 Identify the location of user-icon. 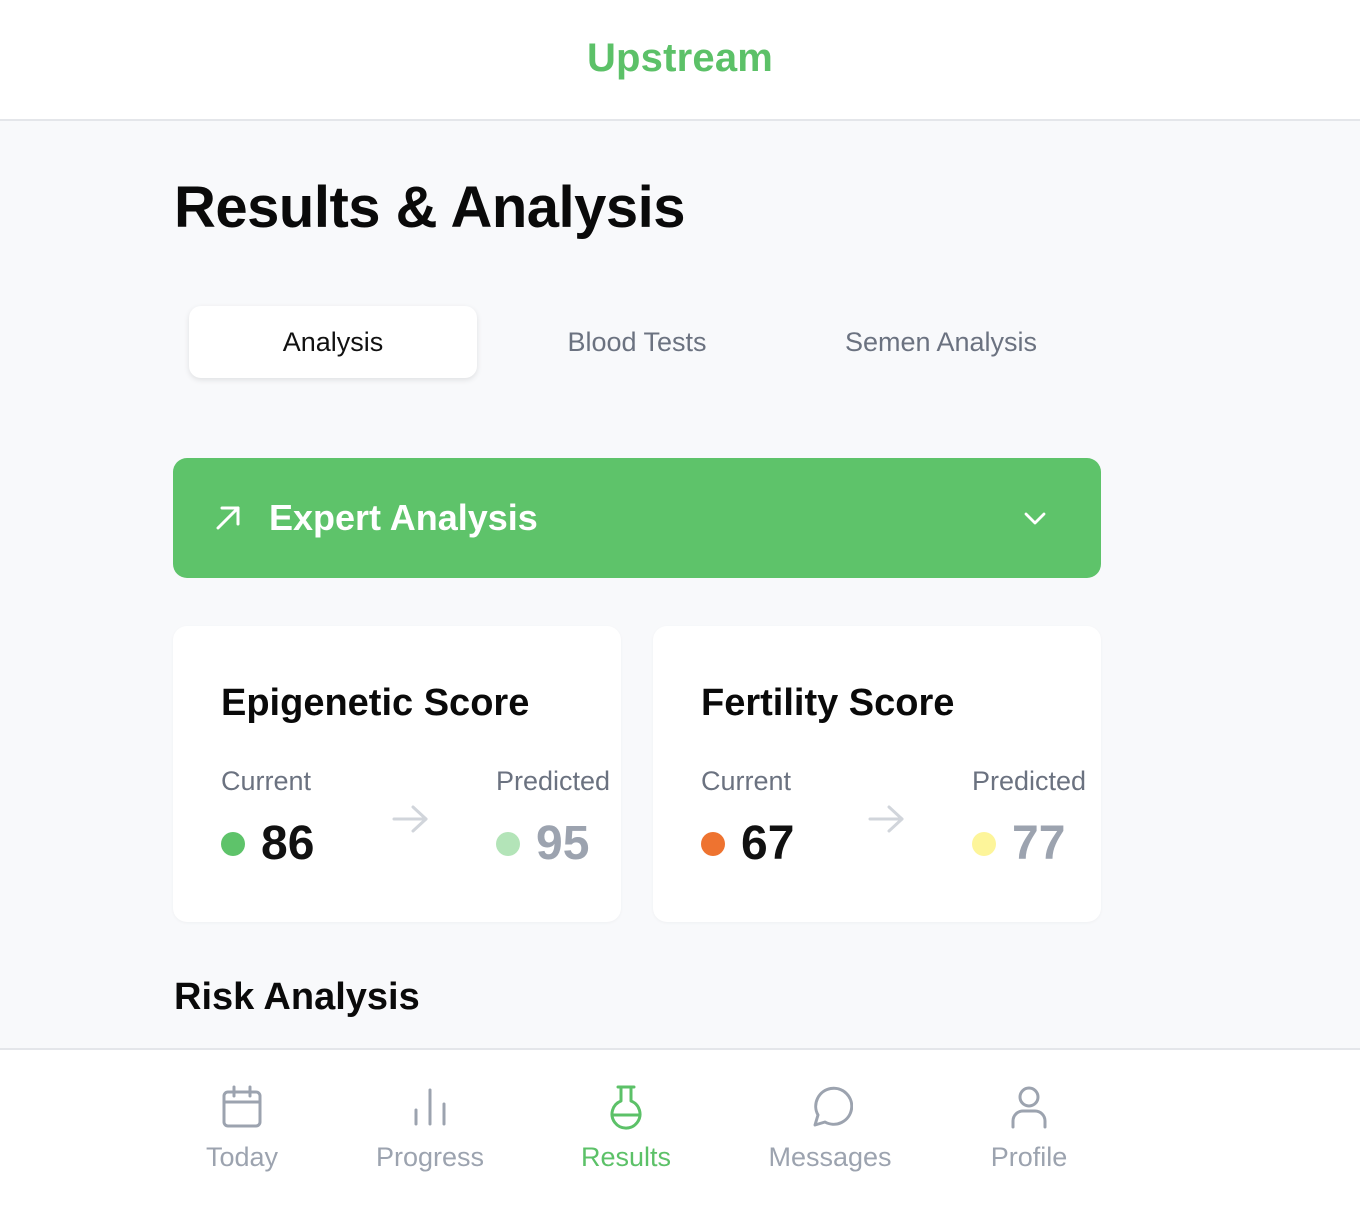
(1029, 1107).